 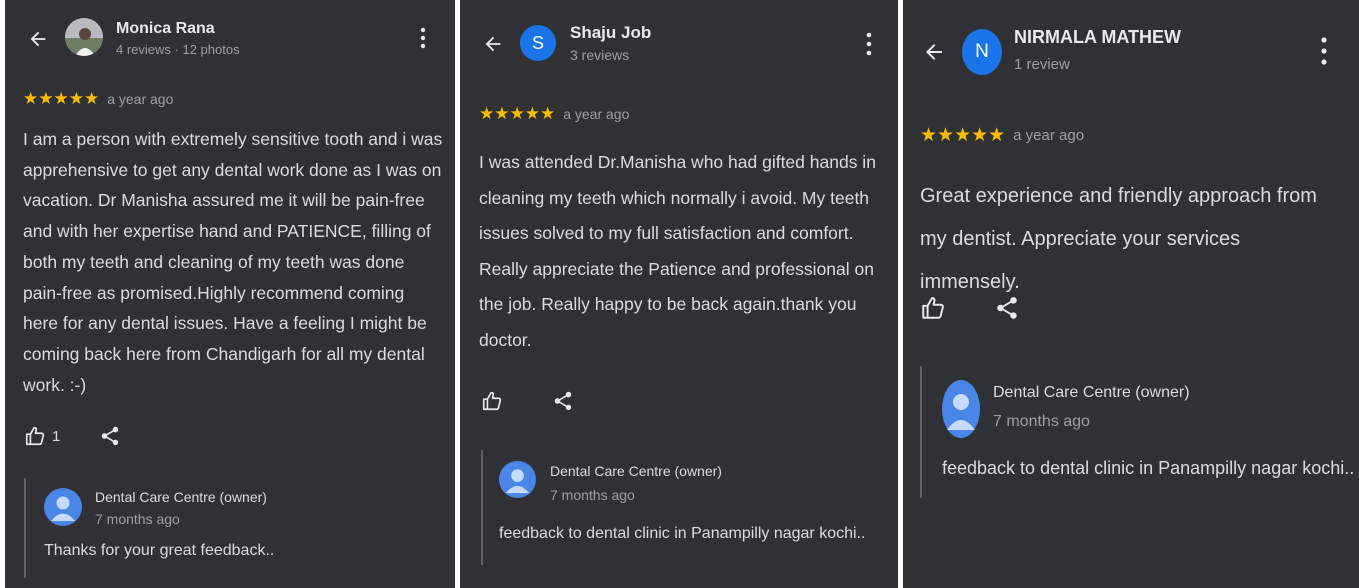 I want to click on reviewer-name: NIRMALA MATHEW, so click(x=1097, y=37).